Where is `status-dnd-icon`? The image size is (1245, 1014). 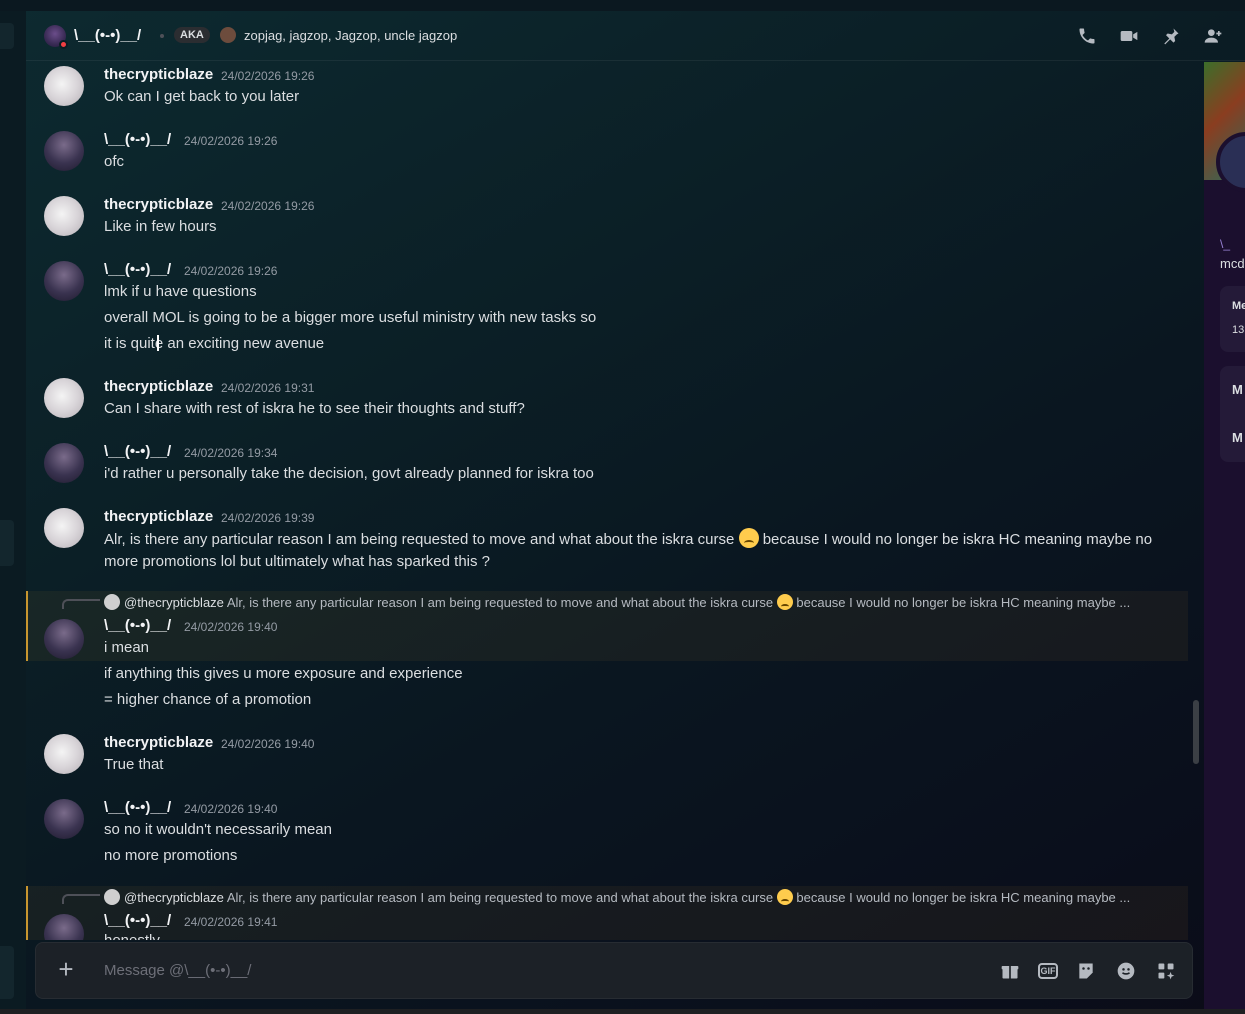 status-dnd-icon is located at coordinates (63, 44).